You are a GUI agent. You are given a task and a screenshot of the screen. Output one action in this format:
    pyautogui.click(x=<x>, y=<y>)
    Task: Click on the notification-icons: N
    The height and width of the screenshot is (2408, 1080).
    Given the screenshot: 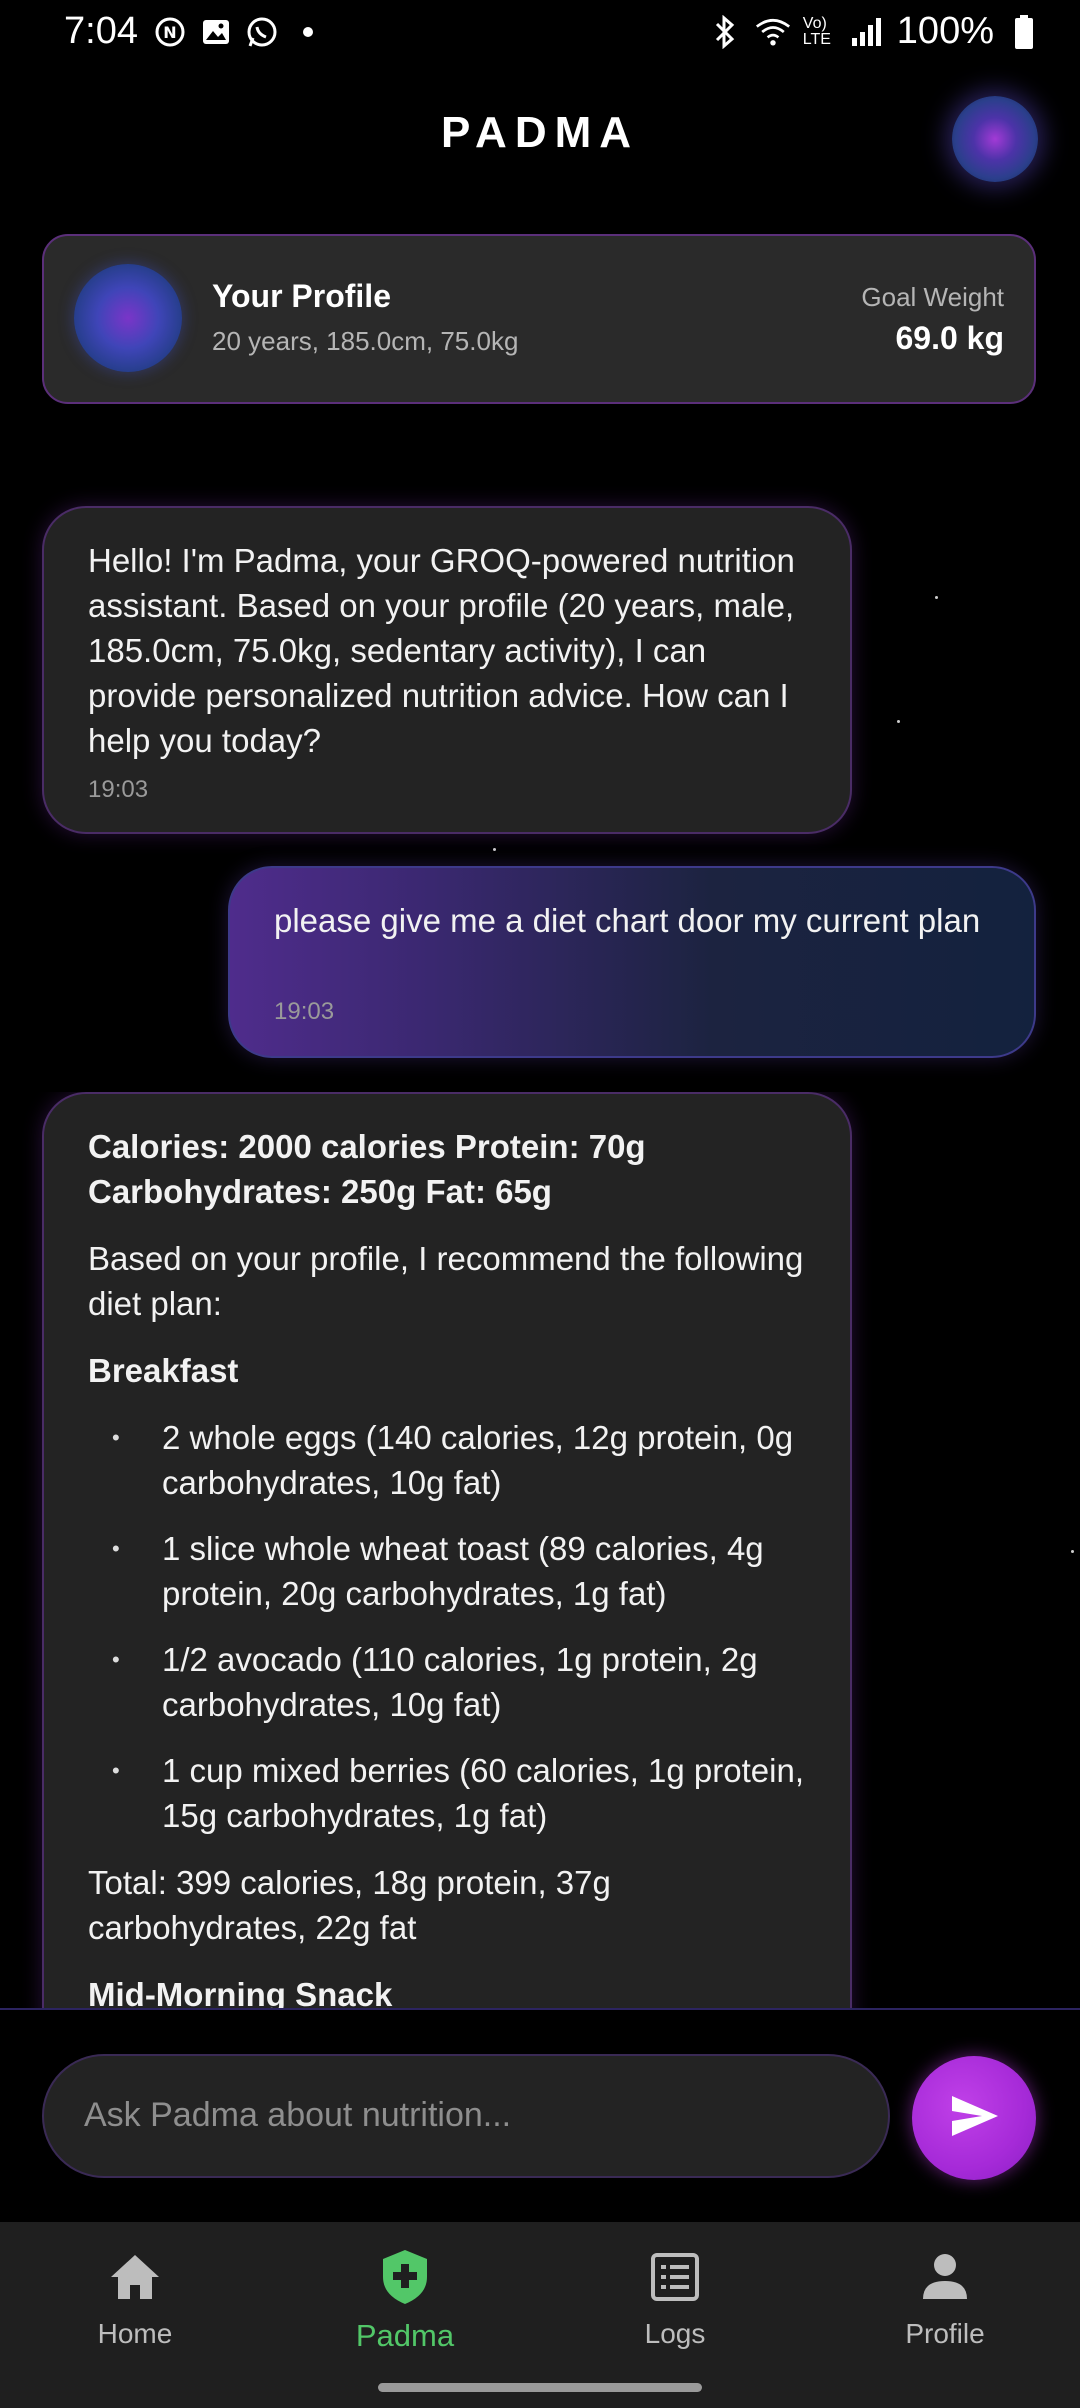 What is the action you would take?
    pyautogui.click(x=239, y=32)
    